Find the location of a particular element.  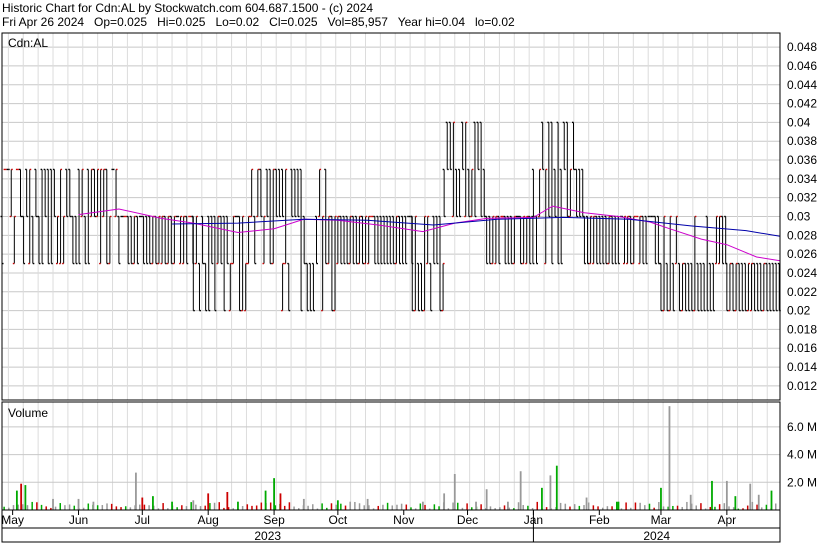

month-label: Mar is located at coordinates (661, 520).